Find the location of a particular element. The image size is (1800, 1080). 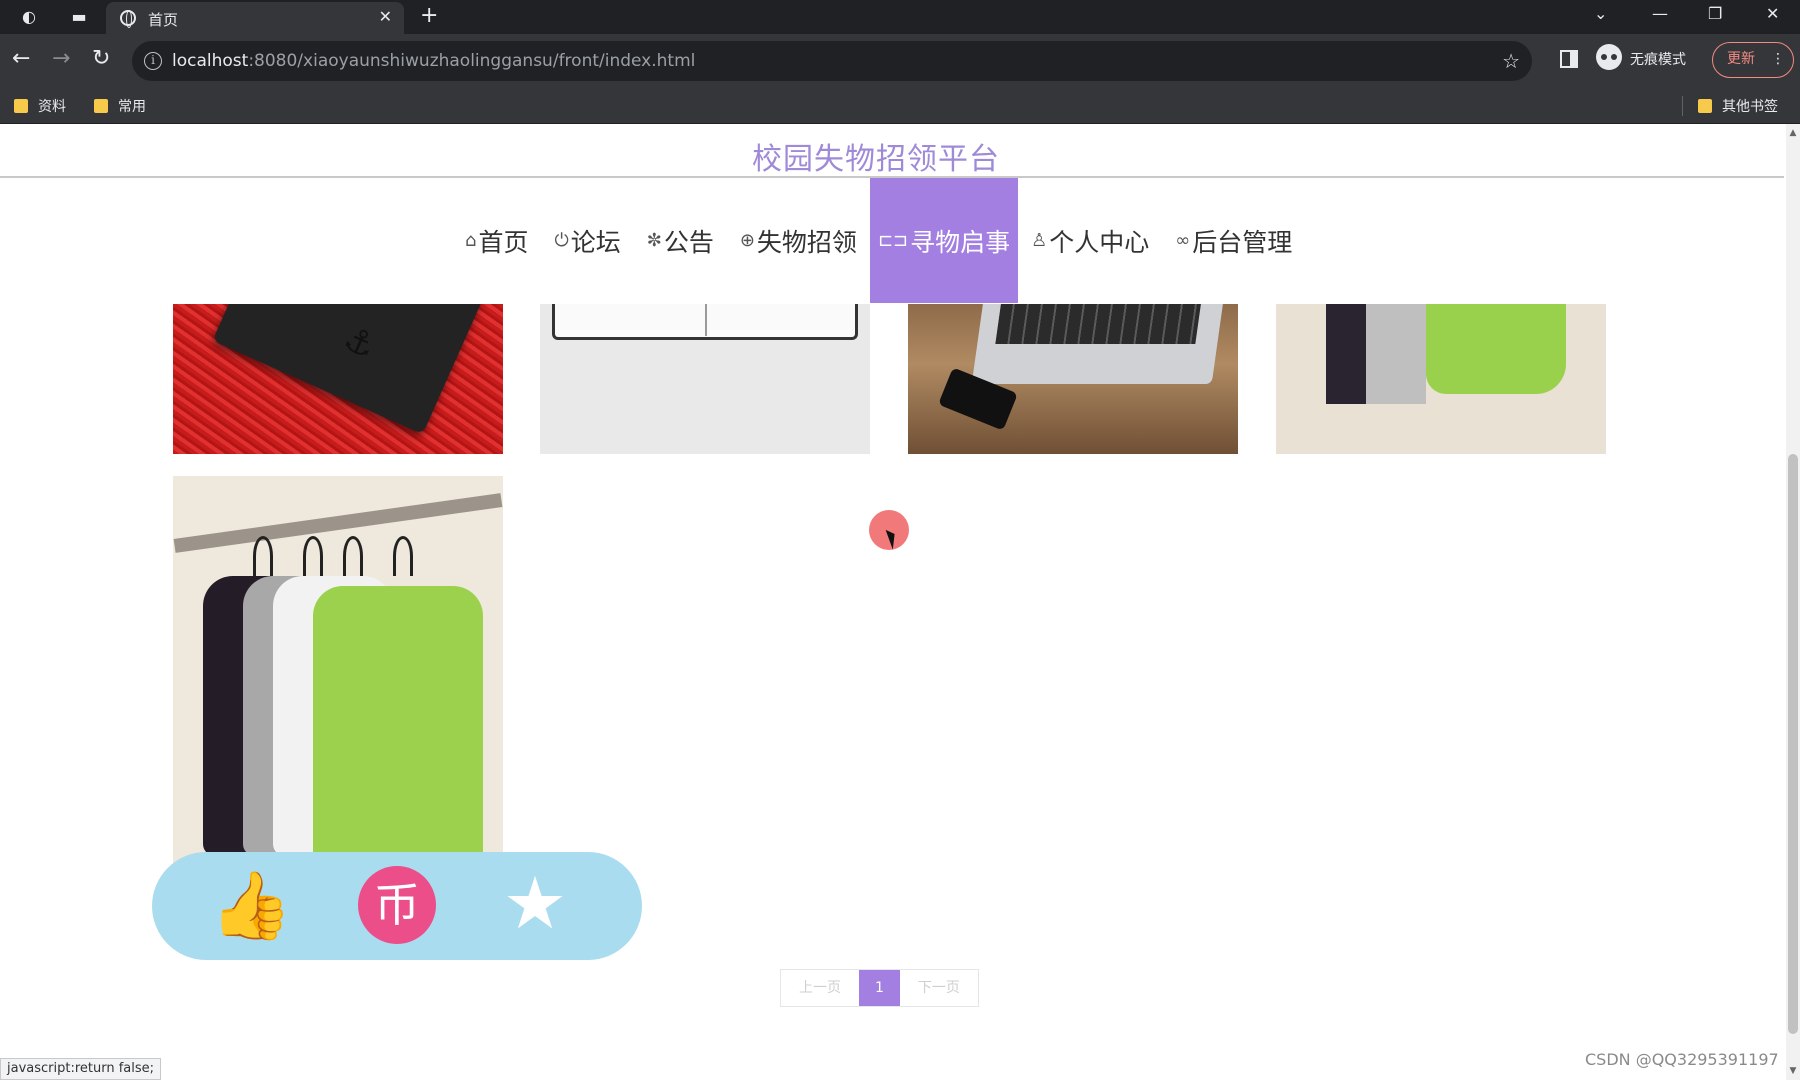

globe-icon is located at coordinates (128, 19).